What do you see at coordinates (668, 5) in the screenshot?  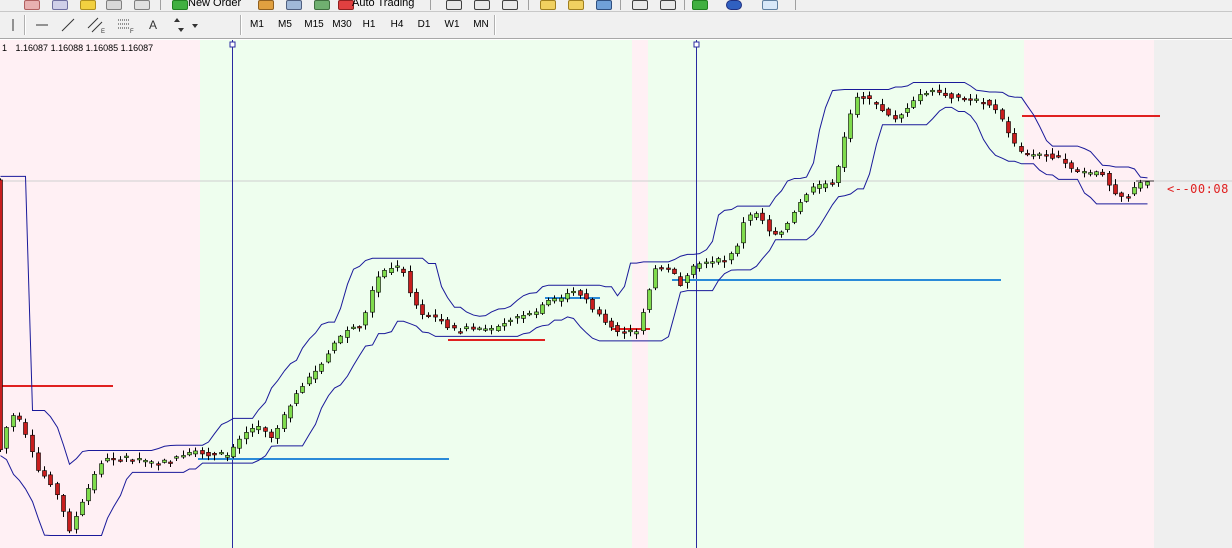 I see `autoscroll-icon` at bounding box center [668, 5].